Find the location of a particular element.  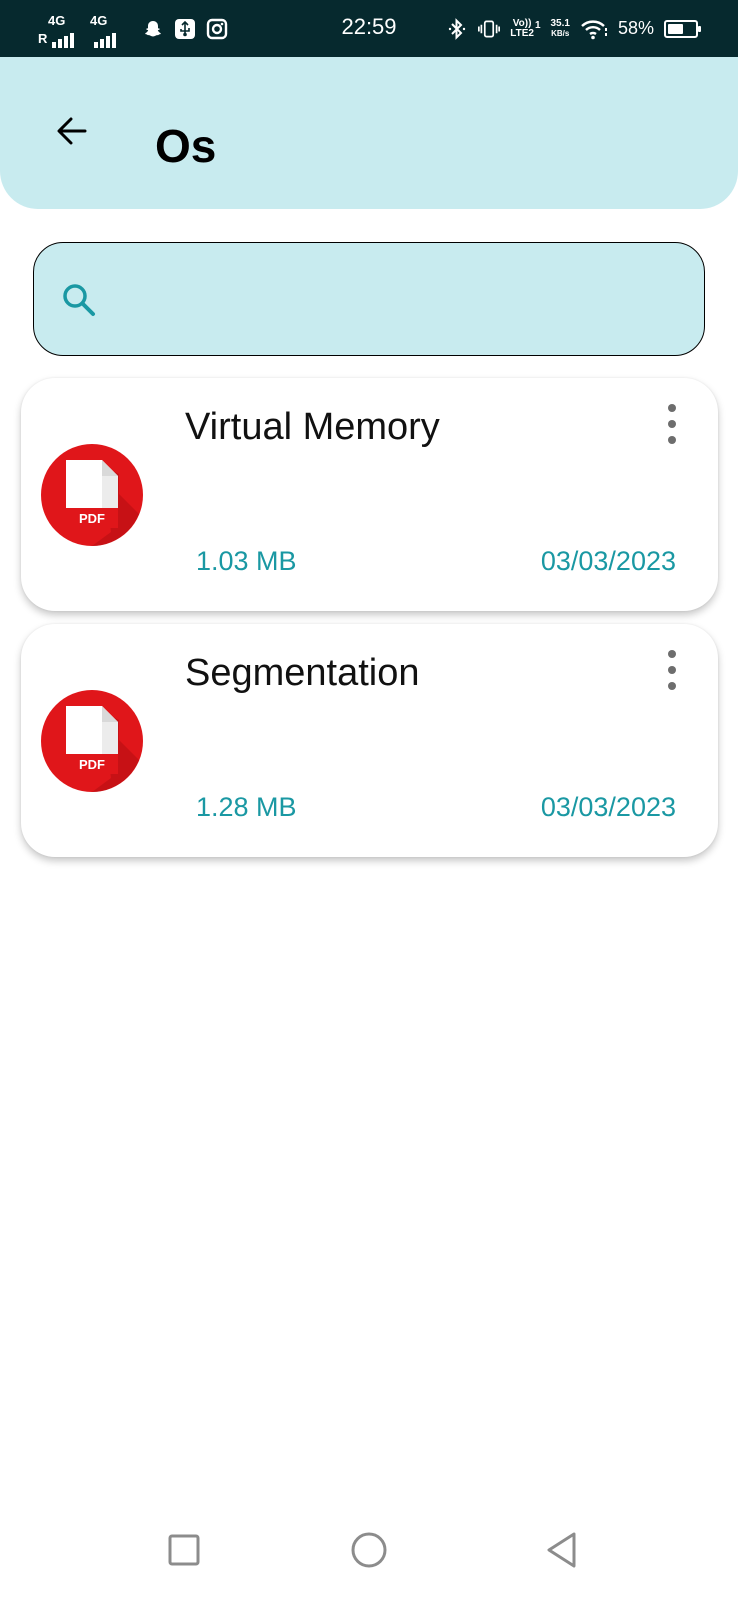

volte-sim: 1 is located at coordinates (537, 25).